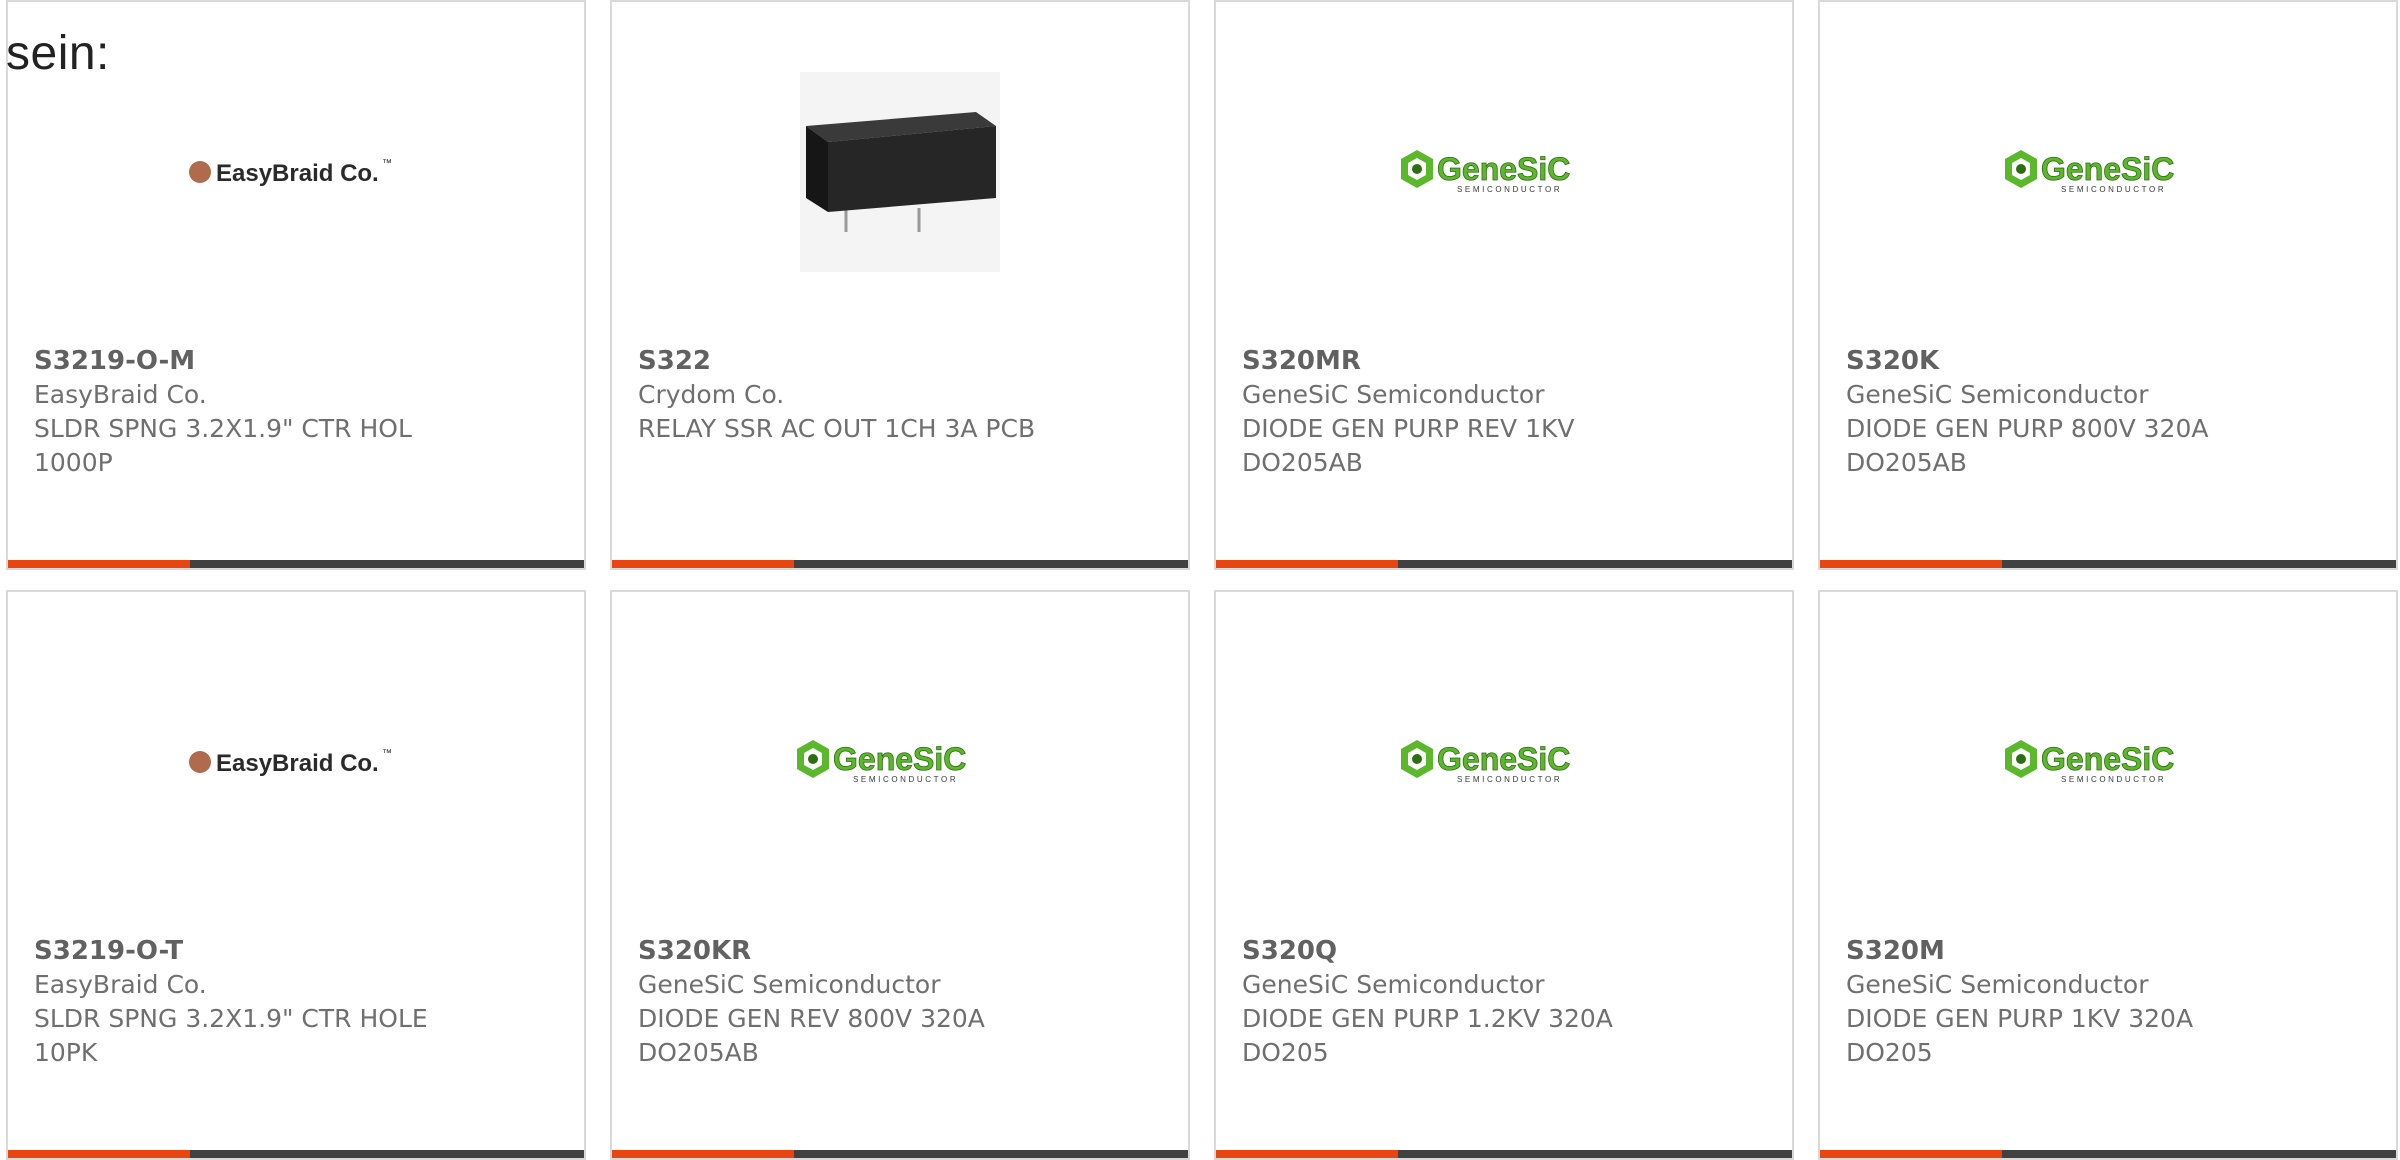  What do you see at coordinates (811, 1035) in the screenshot?
I see `product-description: DIODE GEN REV 800V 320A DO205AB` at bounding box center [811, 1035].